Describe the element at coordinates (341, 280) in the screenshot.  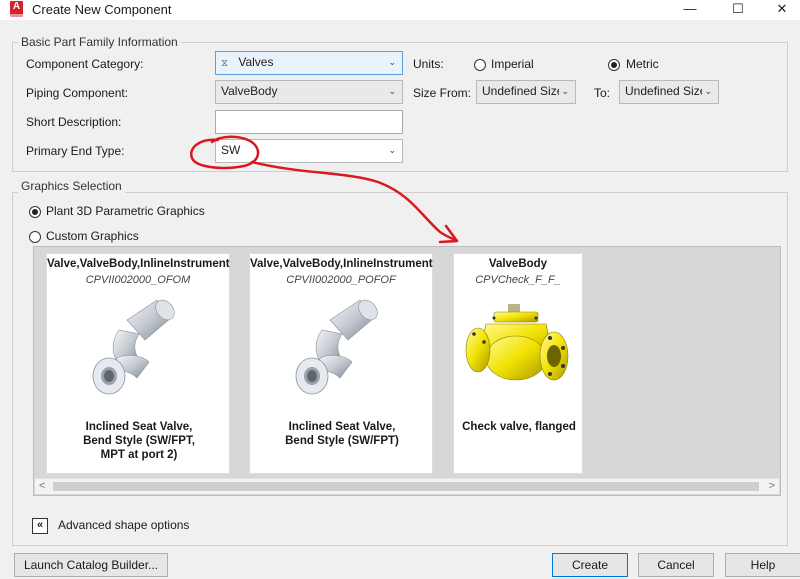
I see `card-subtitle: CPVII002000_POFOF` at that location.